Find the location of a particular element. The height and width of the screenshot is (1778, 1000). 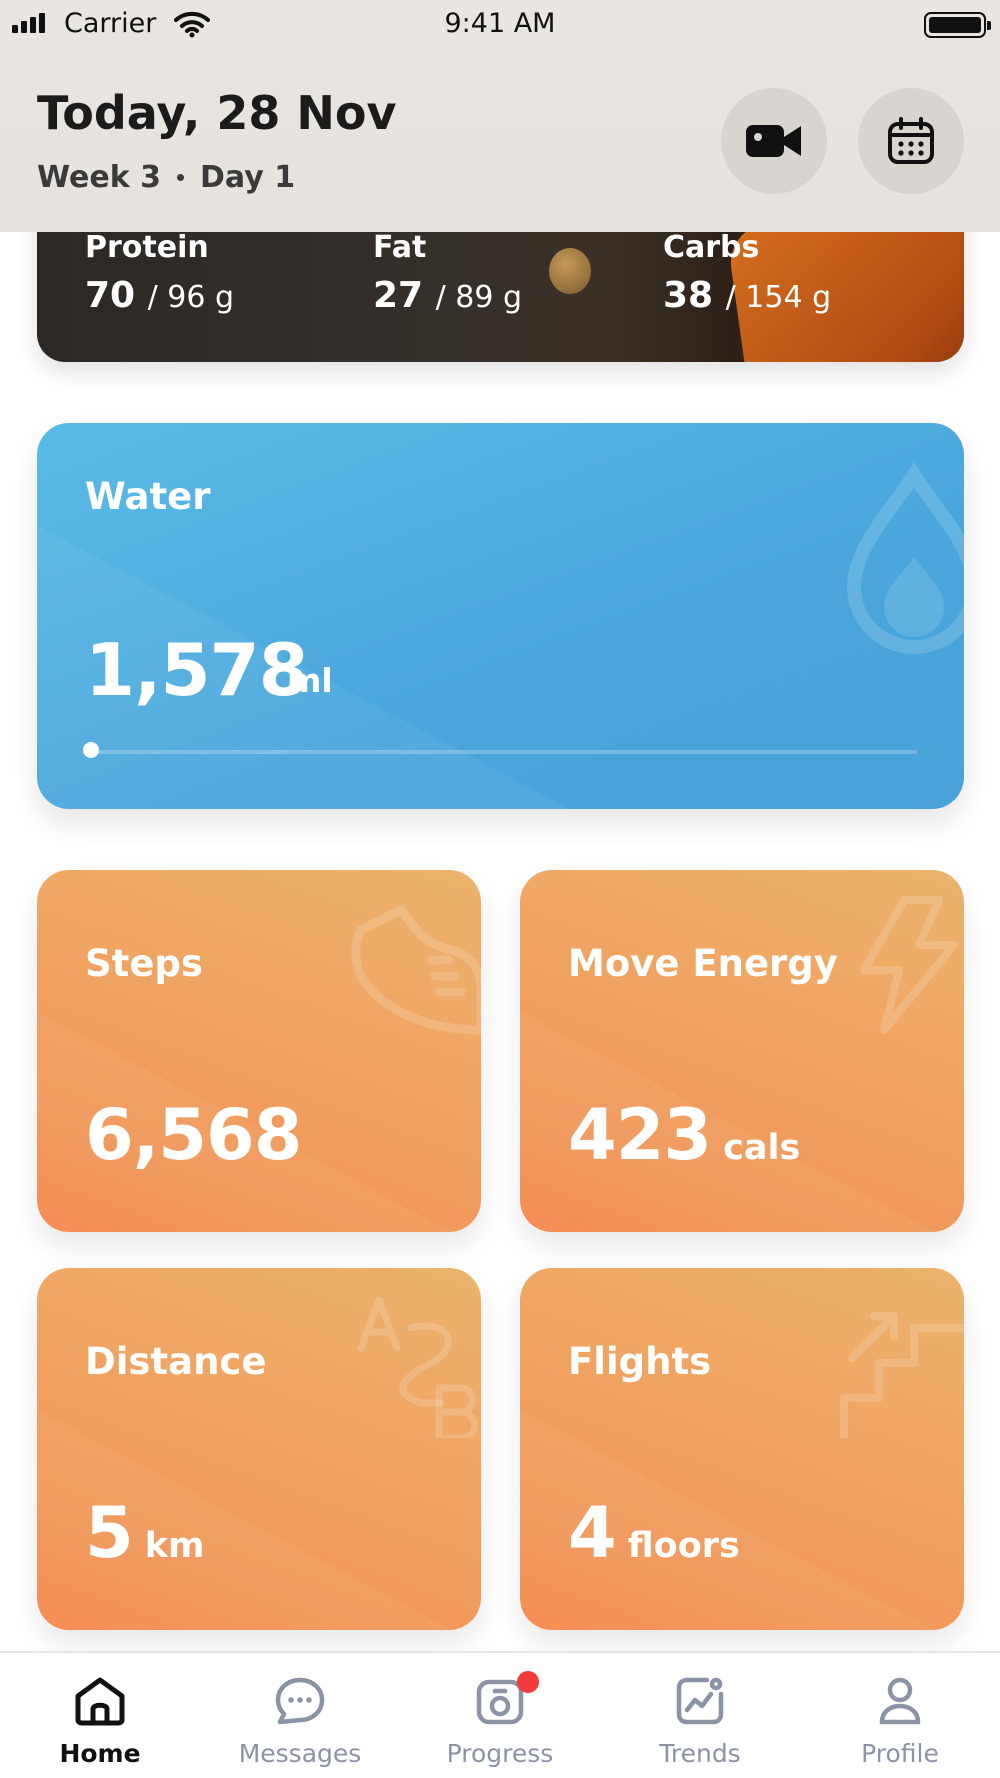

tab-progress-label: Progress is located at coordinates (500, 1753).